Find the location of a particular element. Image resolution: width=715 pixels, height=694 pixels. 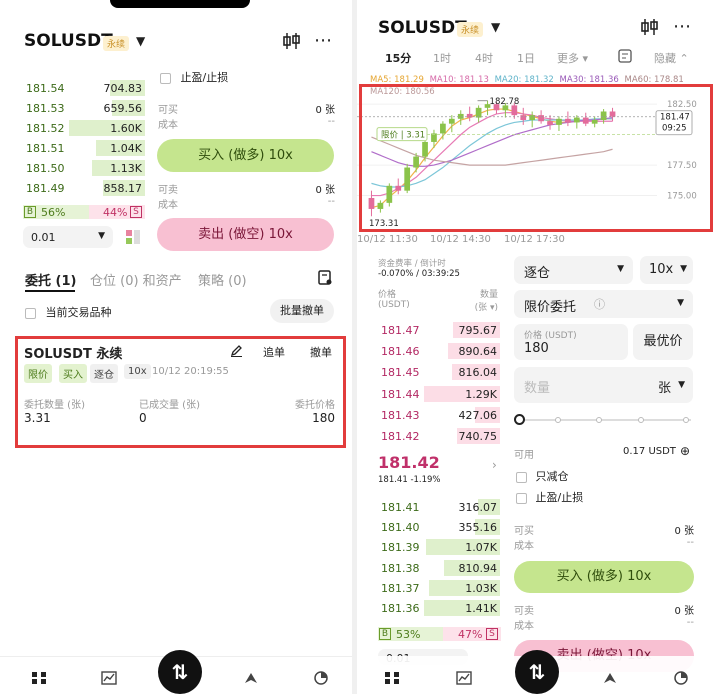

order-history-icon is located at coordinates (325, 278).